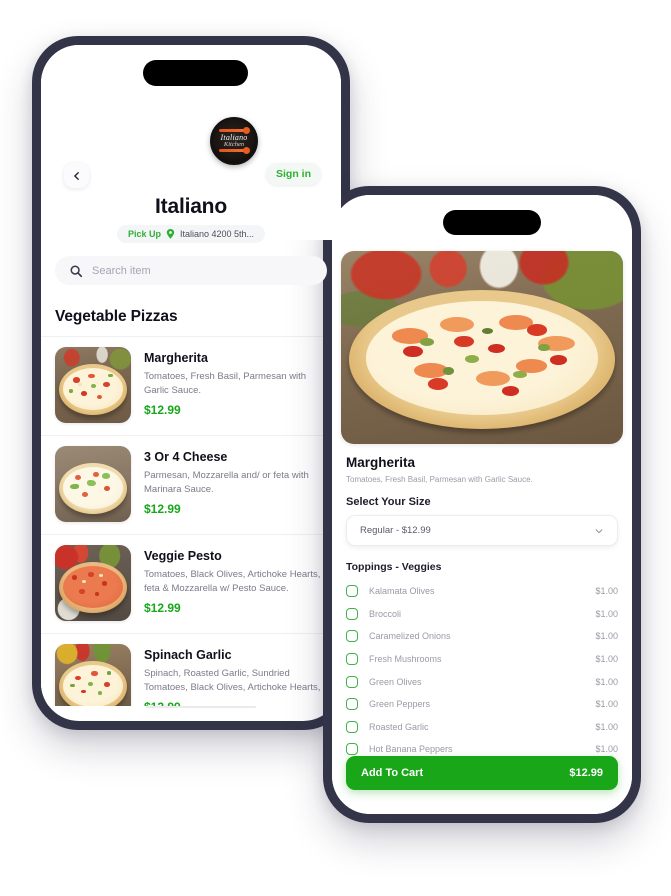 This screenshot has height=896, width=671. I want to click on sign-in-button: Sign in, so click(293, 174).